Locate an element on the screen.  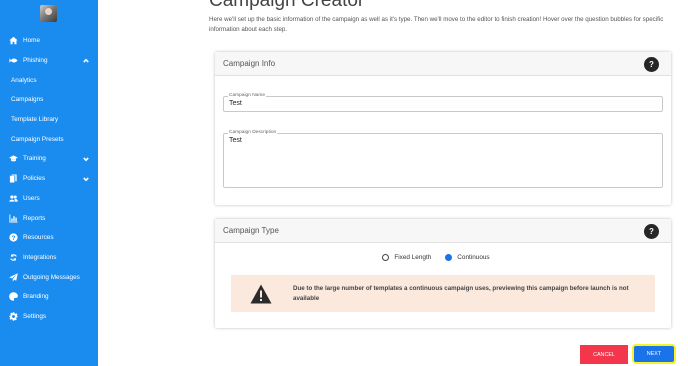
bar-chart-icon is located at coordinates (13, 218).